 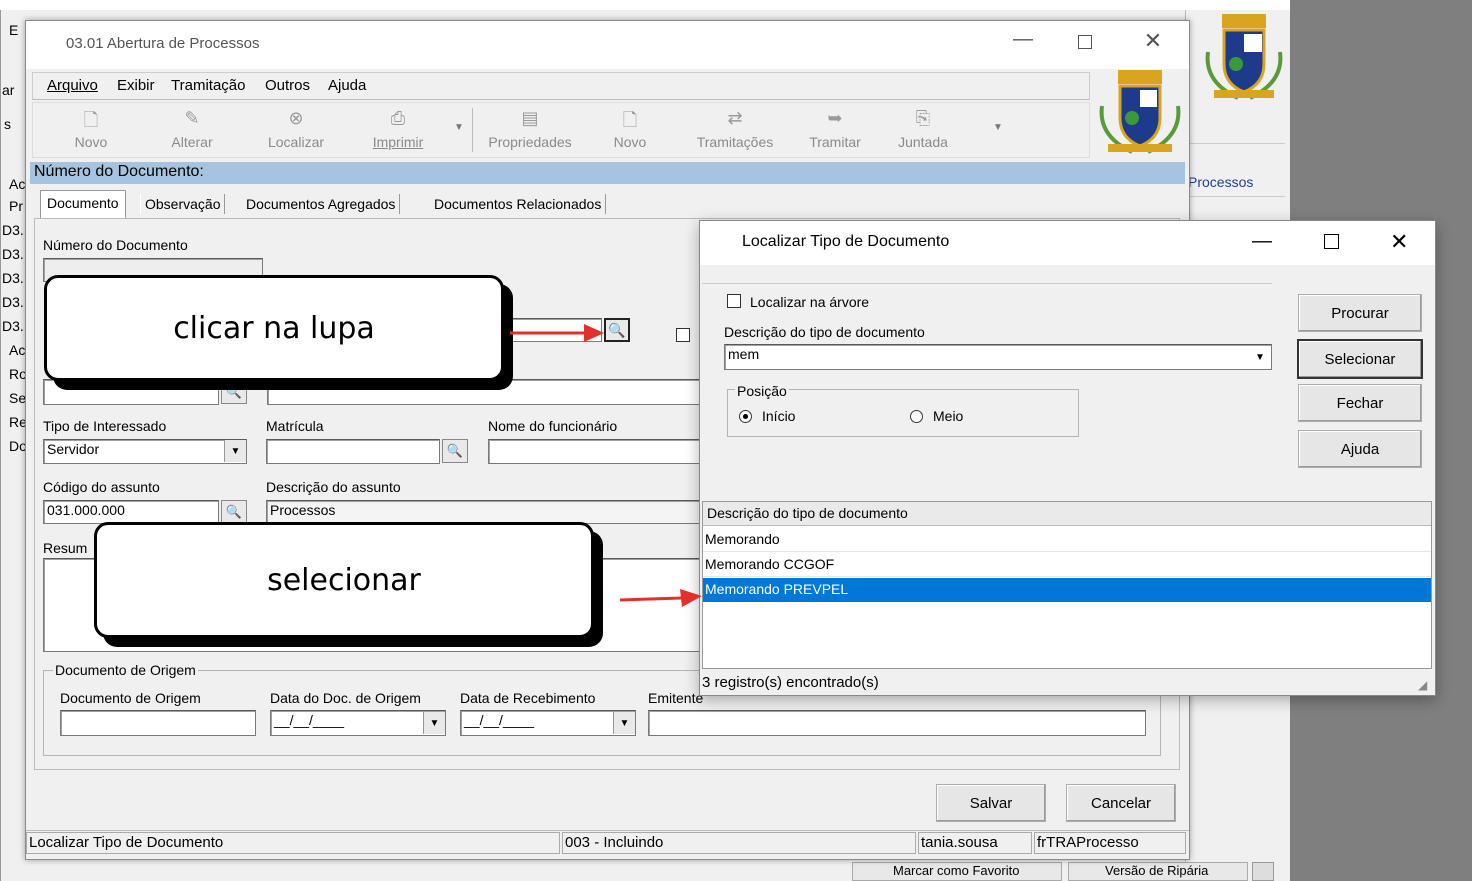 I want to click on toolbar-imprimir: ⎙ Imprimir, so click(x=398, y=129).